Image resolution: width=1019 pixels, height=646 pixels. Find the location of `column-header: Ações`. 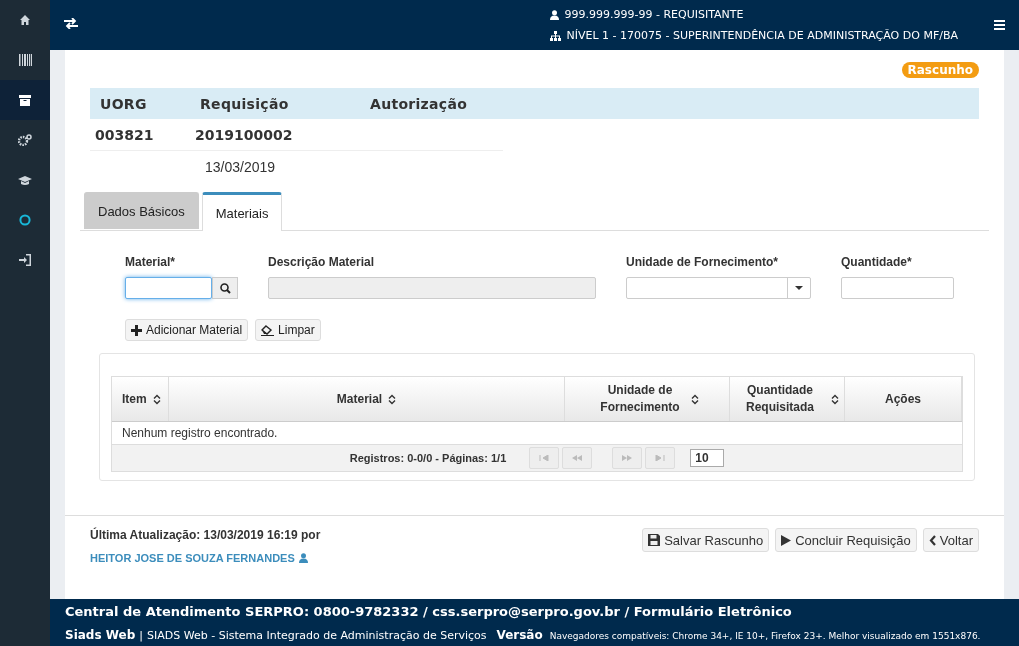

column-header: Ações is located at coordinates (903, 399).